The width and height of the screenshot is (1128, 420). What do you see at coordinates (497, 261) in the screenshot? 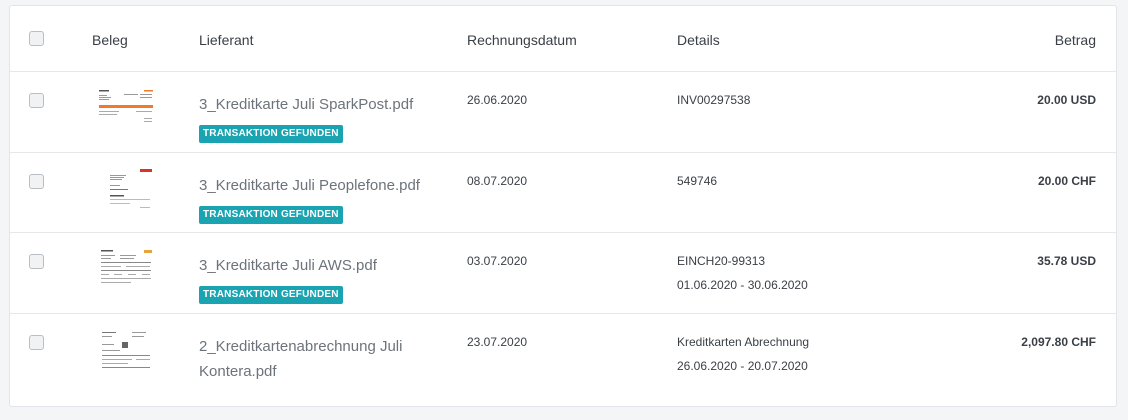
I see `invoice-date: 03.07.2020` at bounding box center [497, 261].